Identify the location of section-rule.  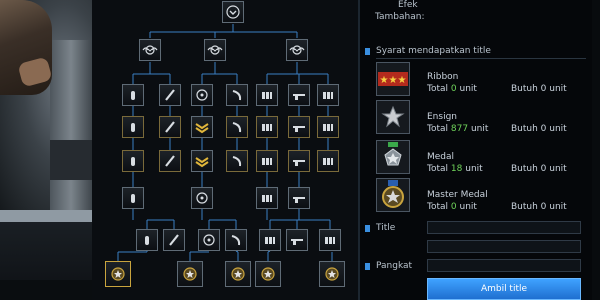
(481, 58).